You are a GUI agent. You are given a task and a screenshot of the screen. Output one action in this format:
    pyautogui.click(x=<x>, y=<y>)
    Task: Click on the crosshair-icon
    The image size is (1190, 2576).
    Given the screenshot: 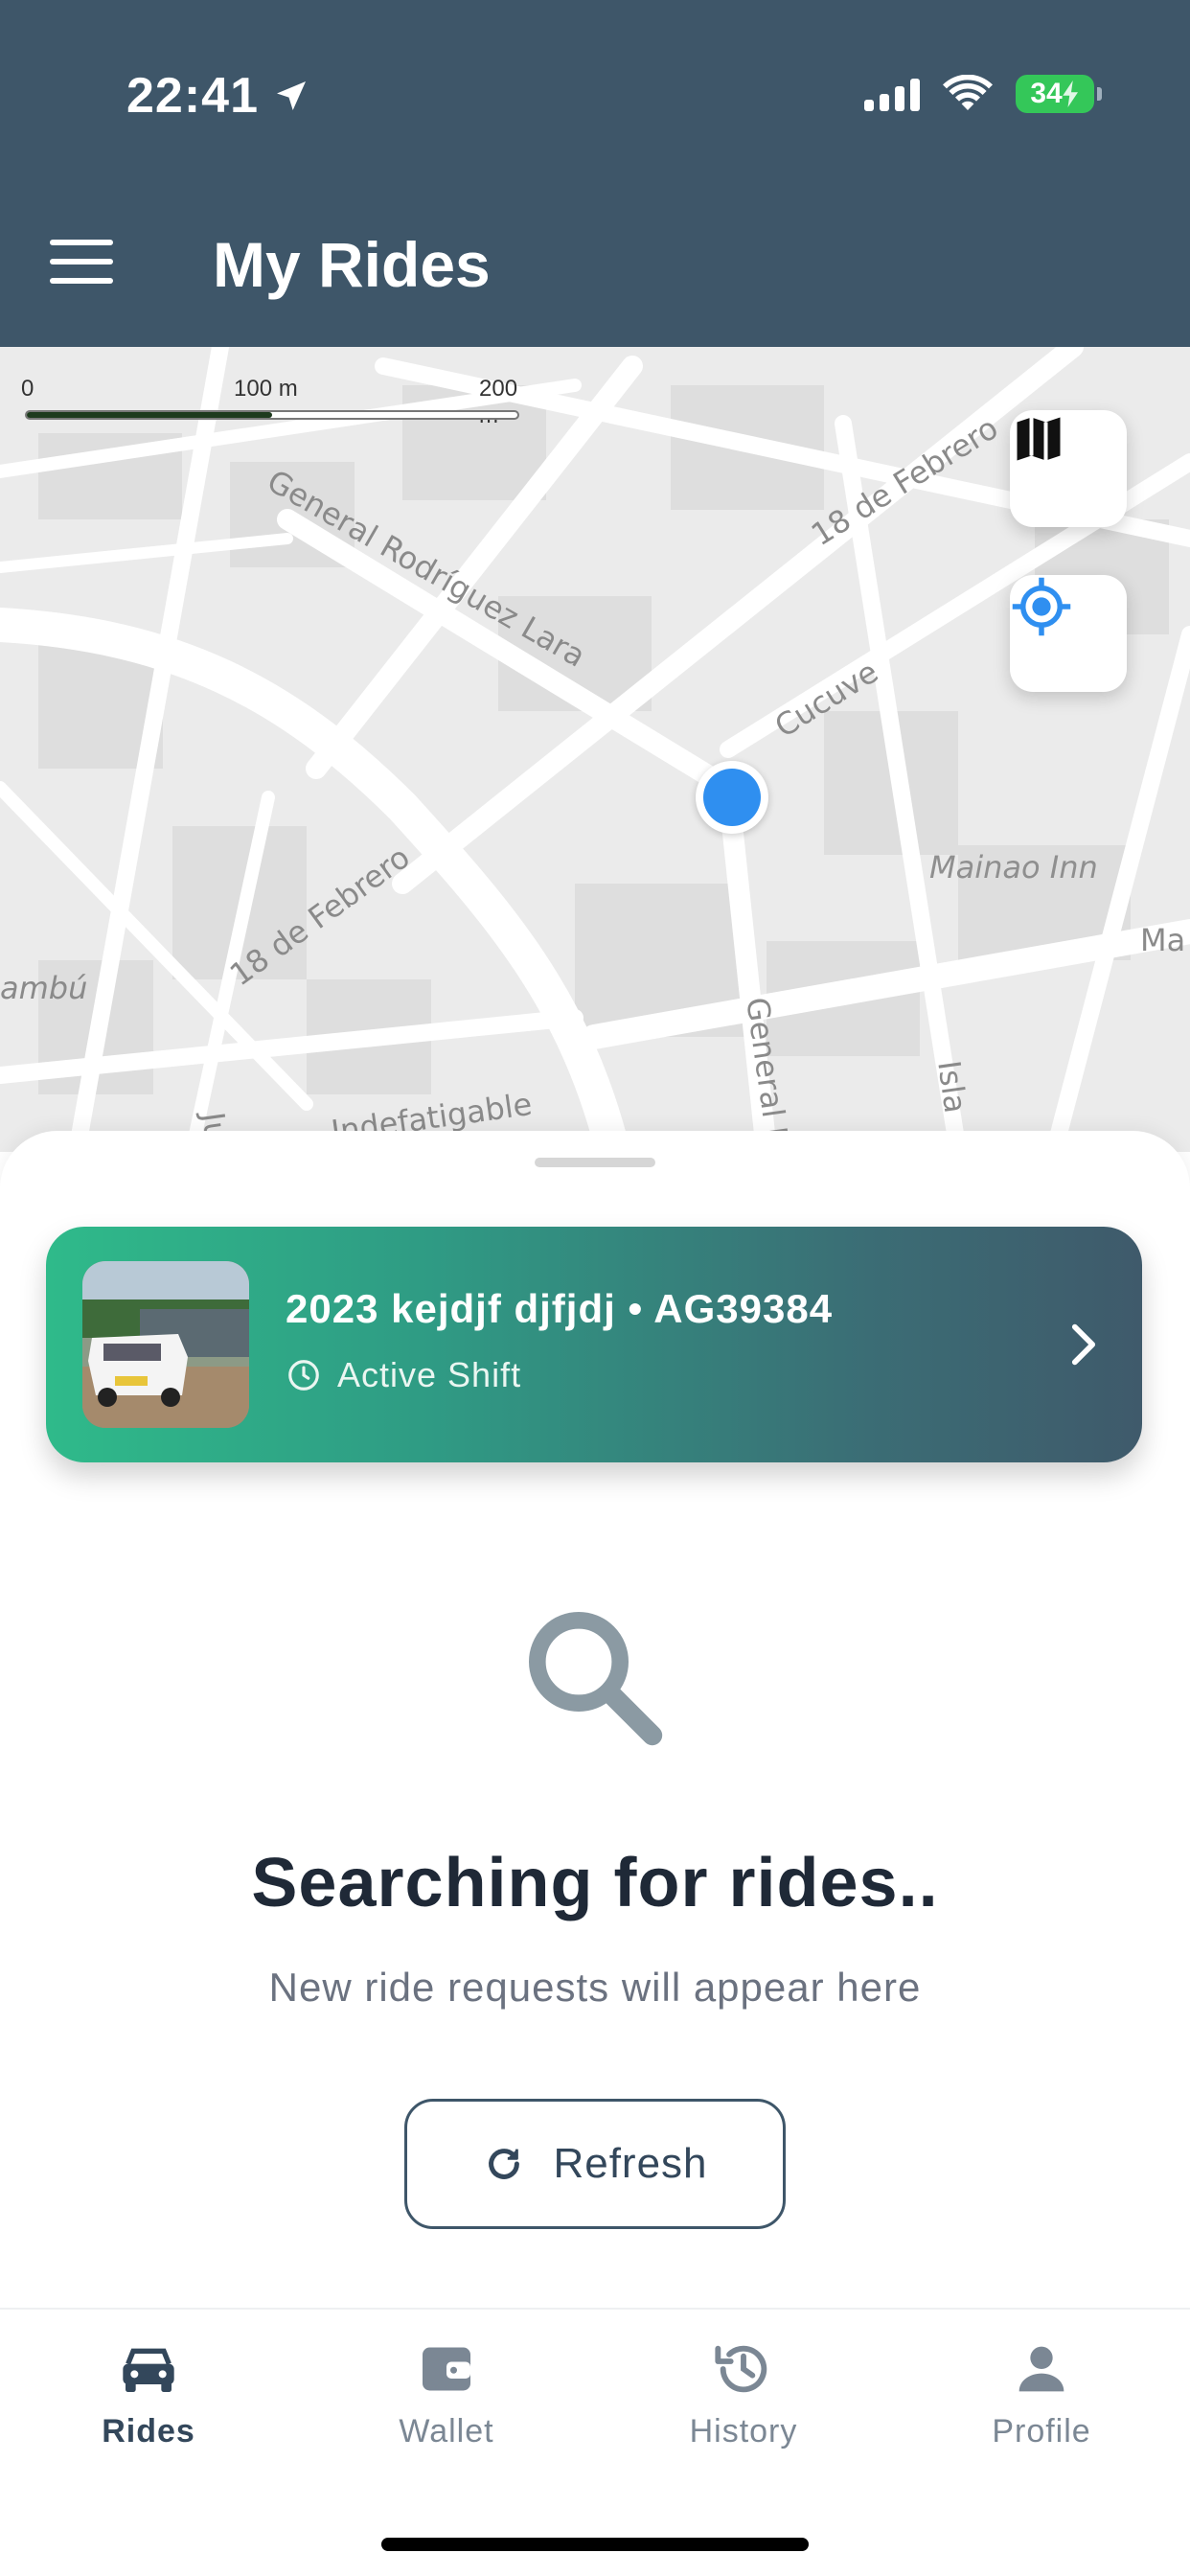 What is the action you would take?
    pyautogui.click(x=1041, y=606)
    